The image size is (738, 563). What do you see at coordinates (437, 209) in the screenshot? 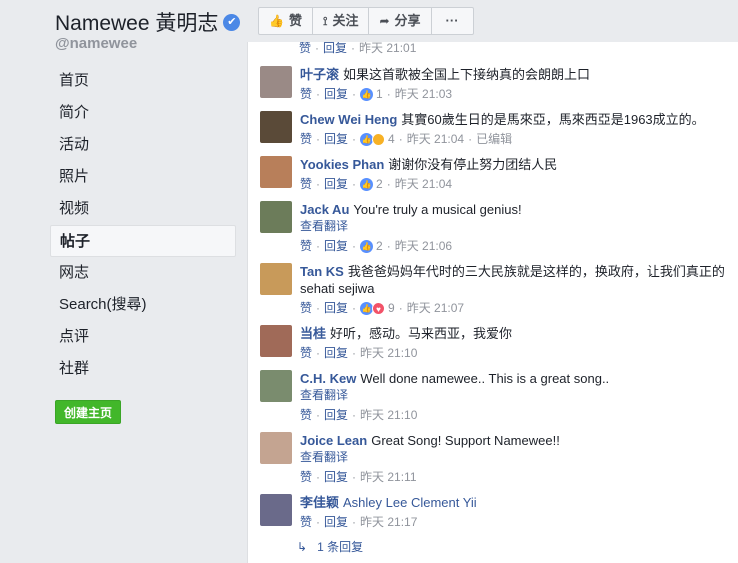
I see `comment-text: You're truly a musical genius!` at bounding box center [437, 209].